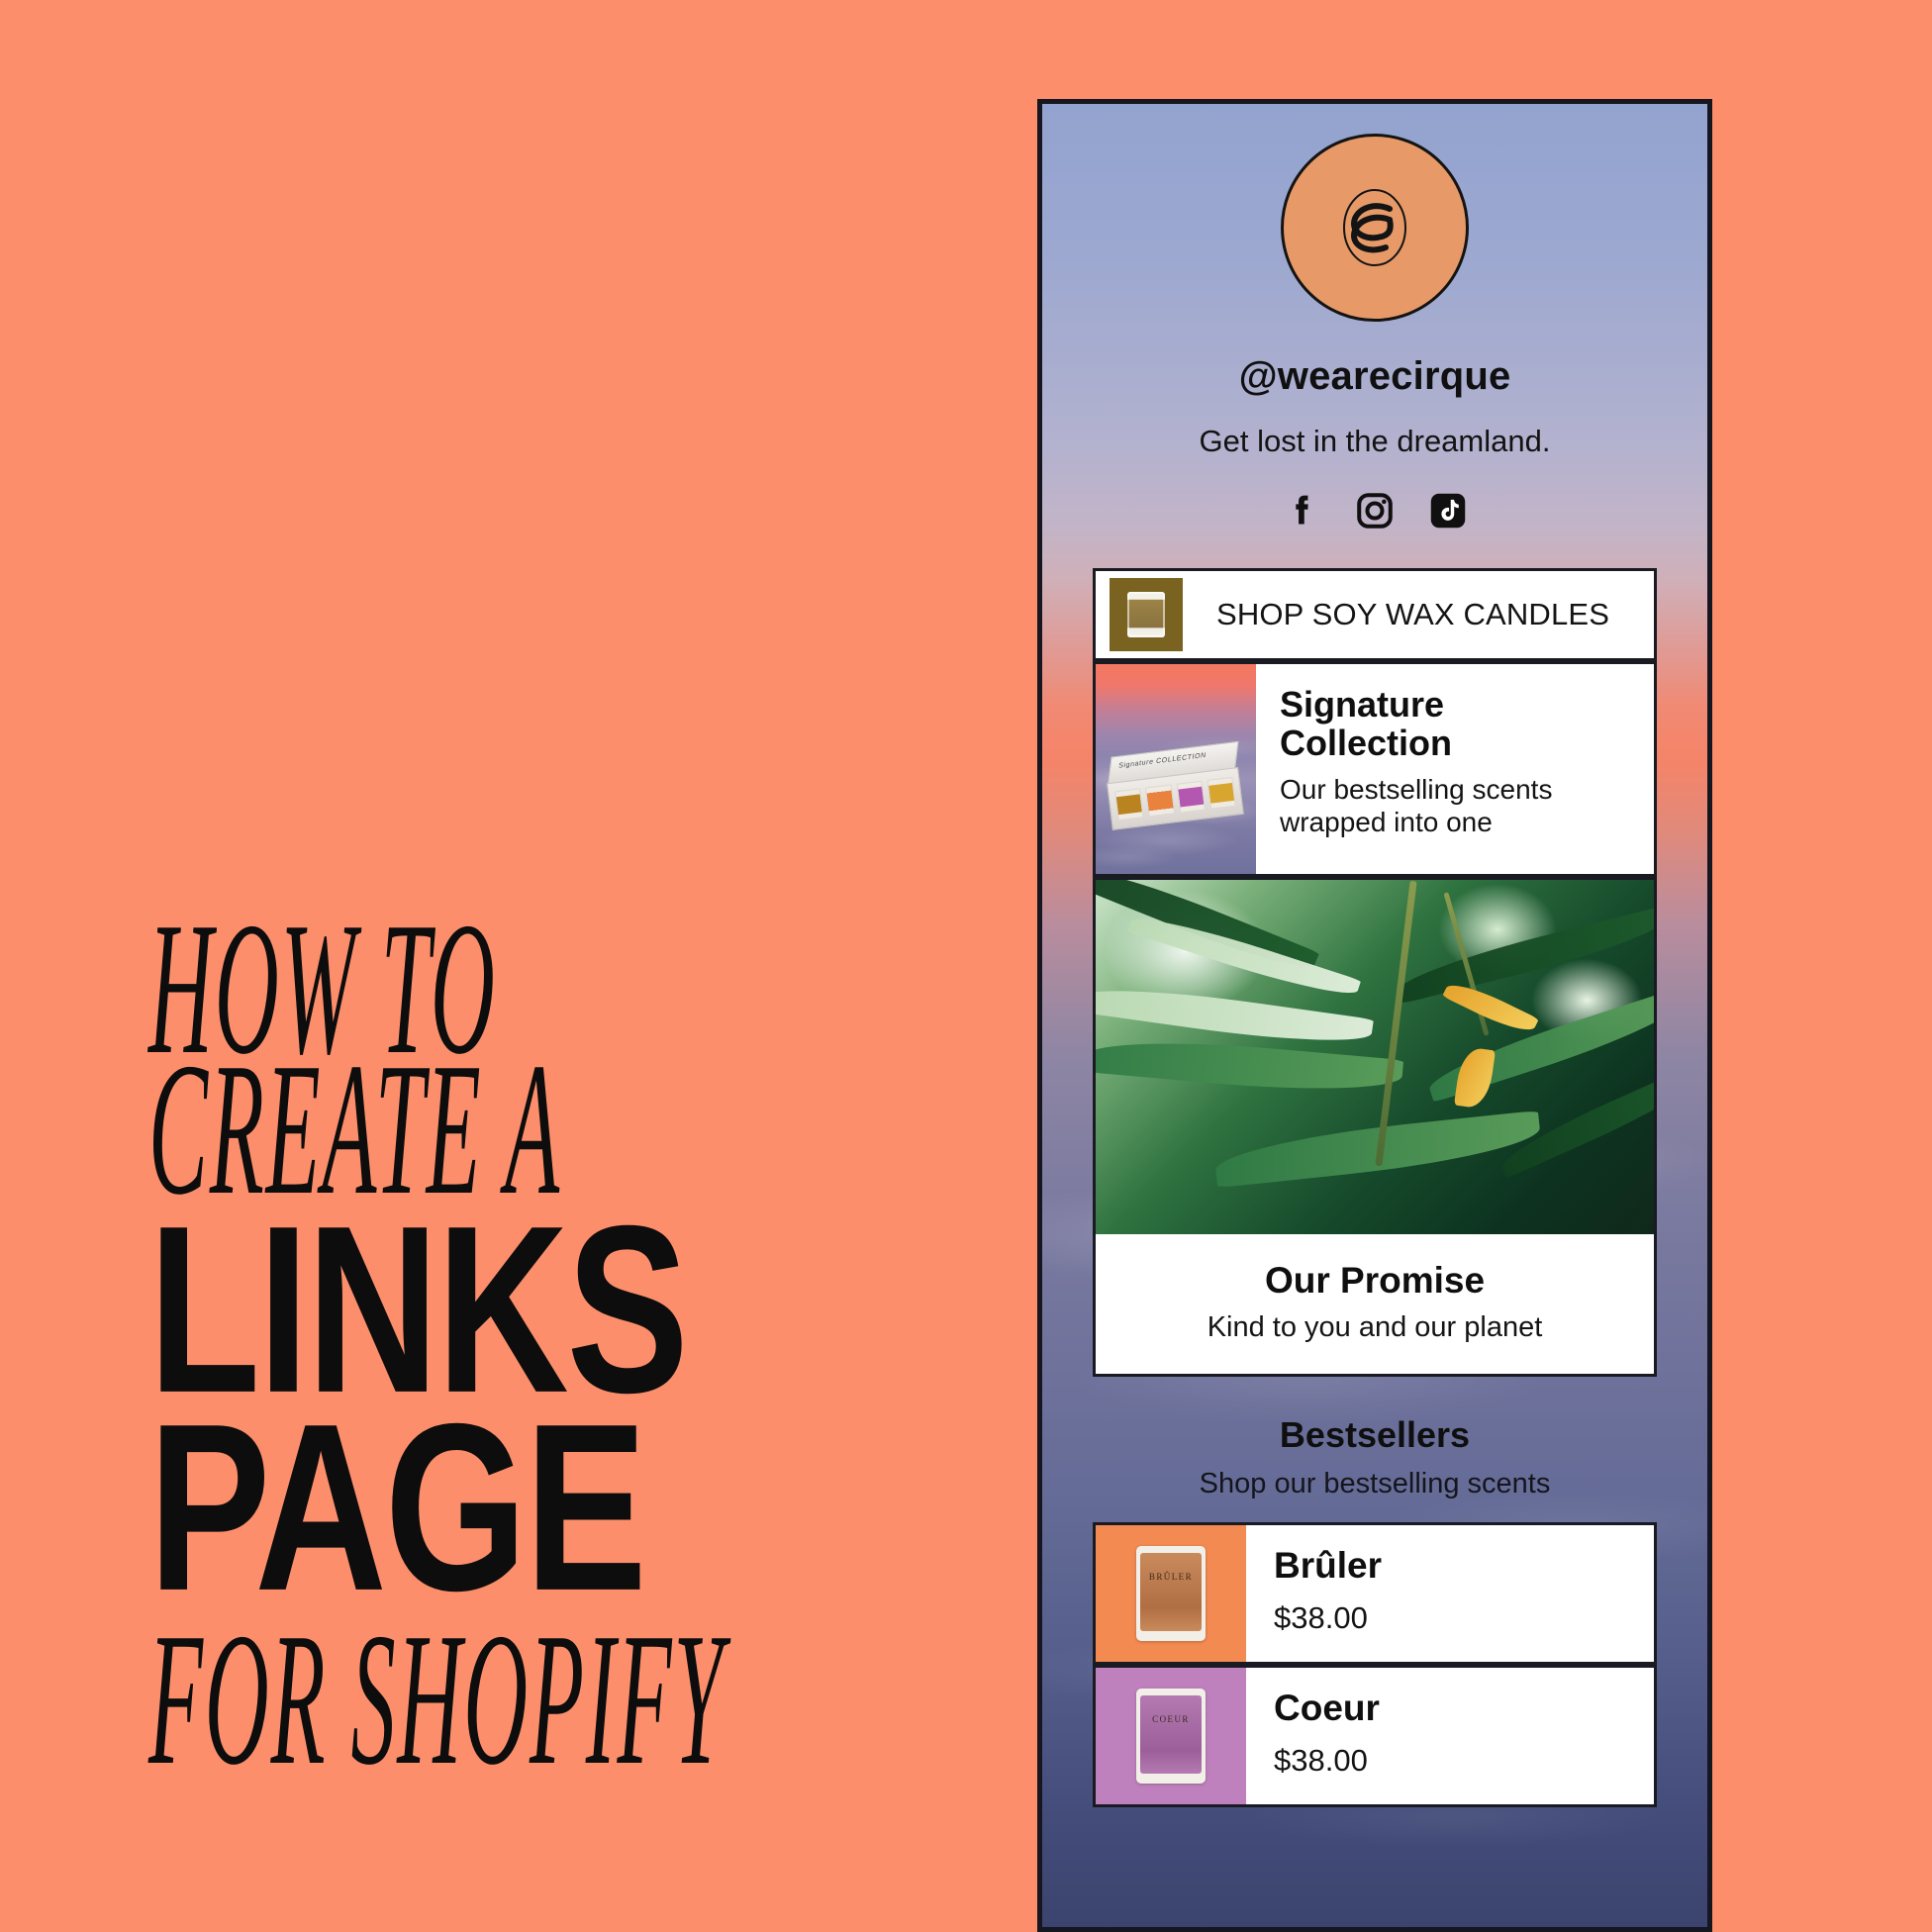 This screenshot has height=1932, width=1932. I want to click on link-card-shop-candles: SHOP SOY WAX CANDLES, so click(1375, 614).